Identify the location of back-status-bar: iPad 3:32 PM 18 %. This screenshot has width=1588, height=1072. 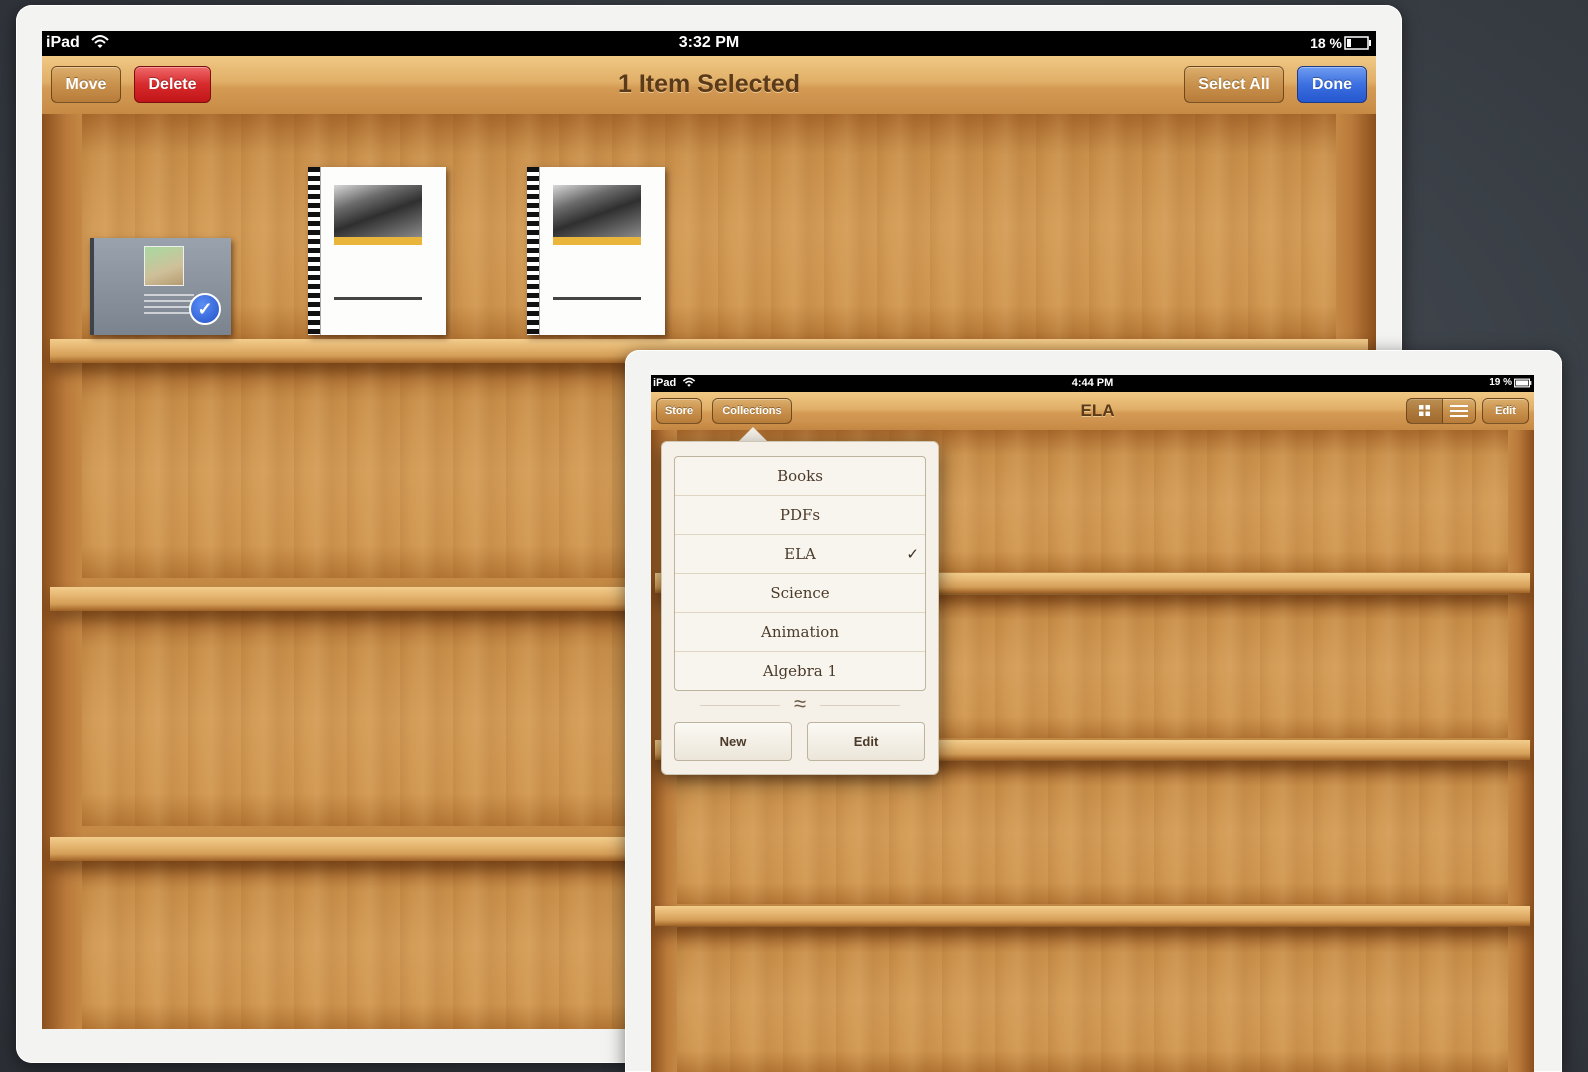
(709, 43).